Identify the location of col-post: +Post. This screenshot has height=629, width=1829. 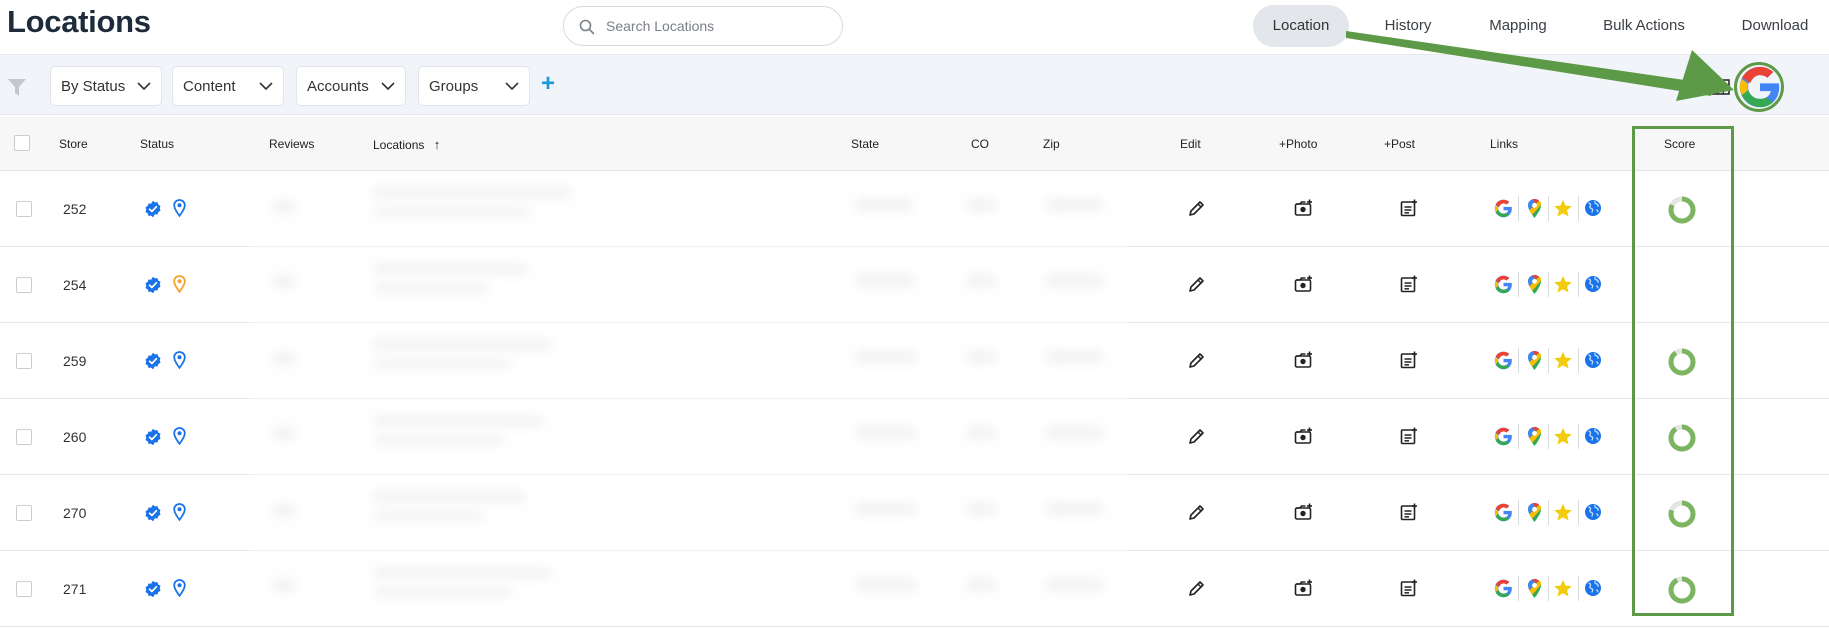
(1400, 144).